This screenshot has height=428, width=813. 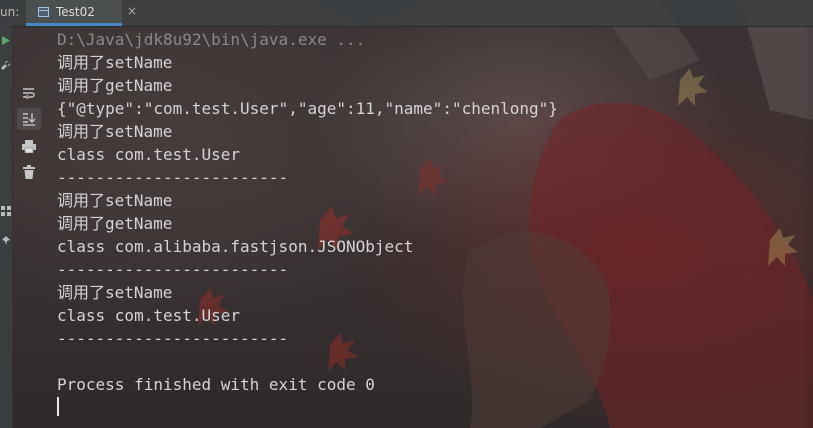 I want to click on run-config-icon, so click(x=43, y=12).